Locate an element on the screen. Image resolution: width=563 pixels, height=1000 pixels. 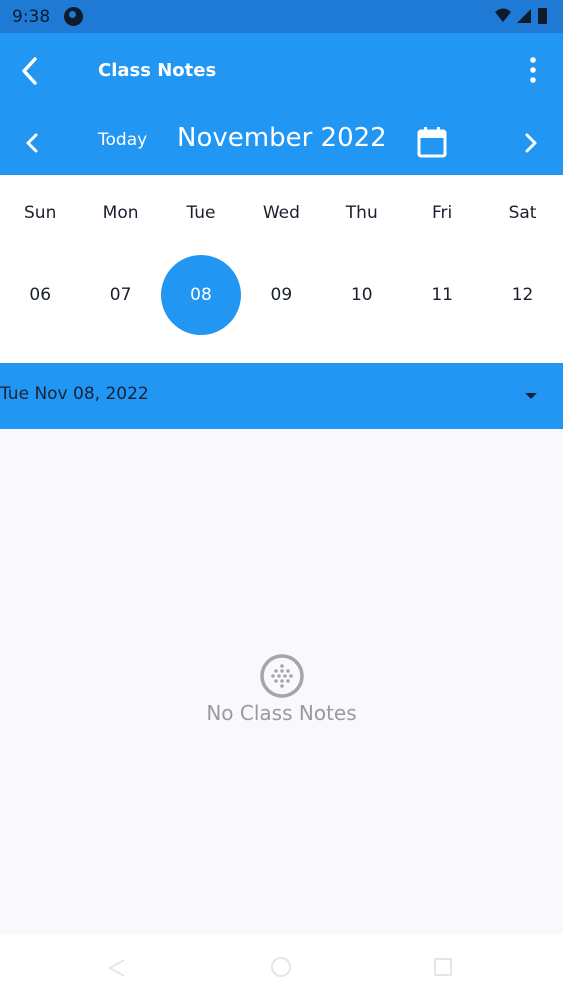
date-number: 07 is located at coordinates (120, 295).